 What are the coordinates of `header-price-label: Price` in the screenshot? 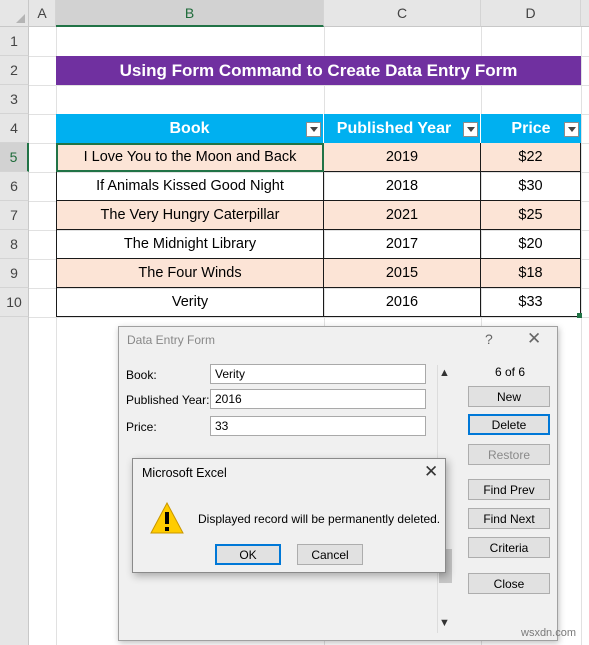 It's located at (531, 128).